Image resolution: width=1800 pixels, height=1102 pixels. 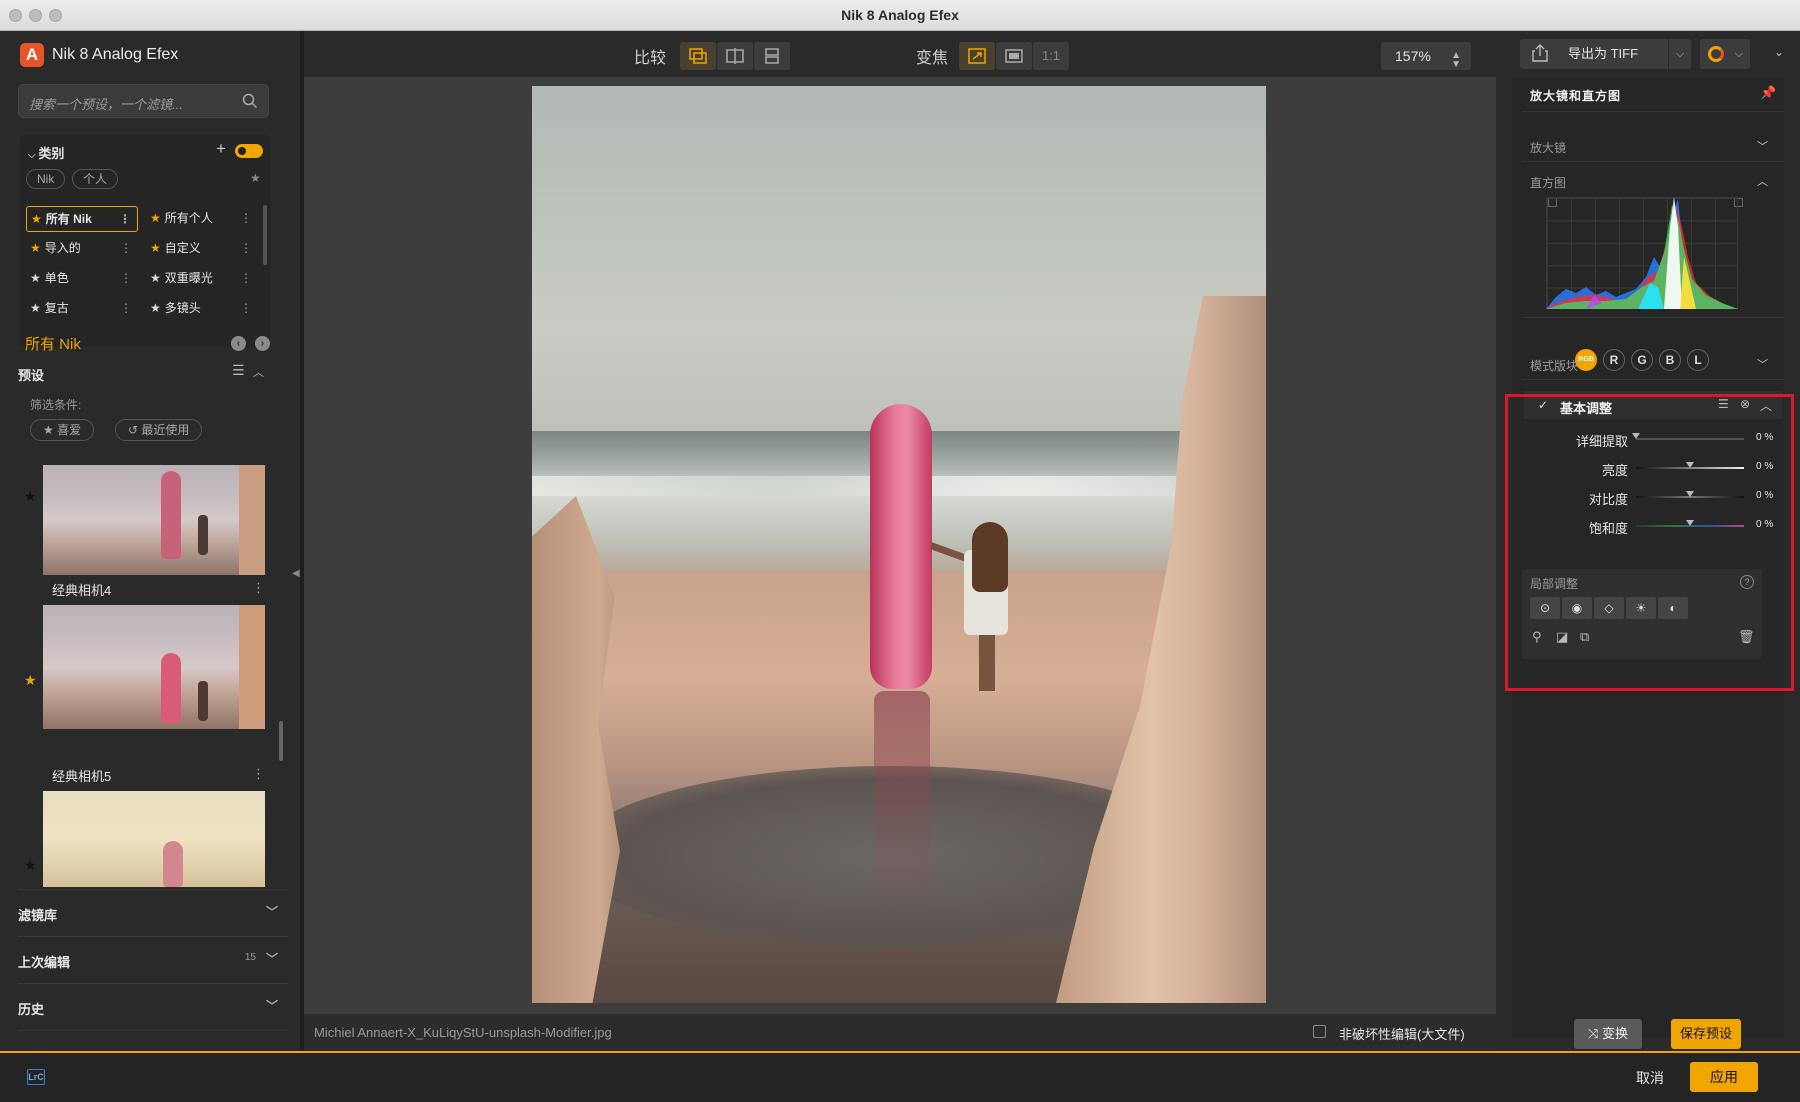 I want to click on fill-icon, so click(x=1014, y=56).